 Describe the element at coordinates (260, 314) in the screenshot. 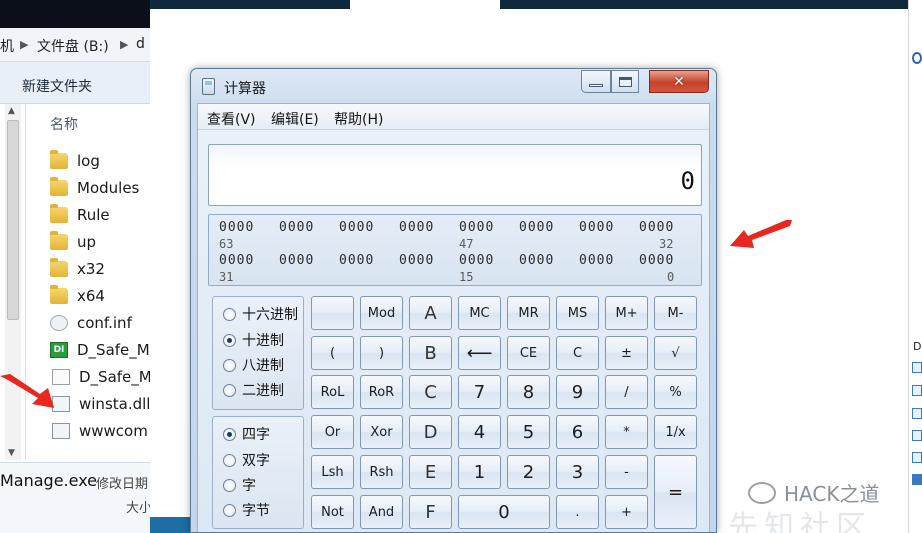

I see `radio-hex: 十六进制` at that location.